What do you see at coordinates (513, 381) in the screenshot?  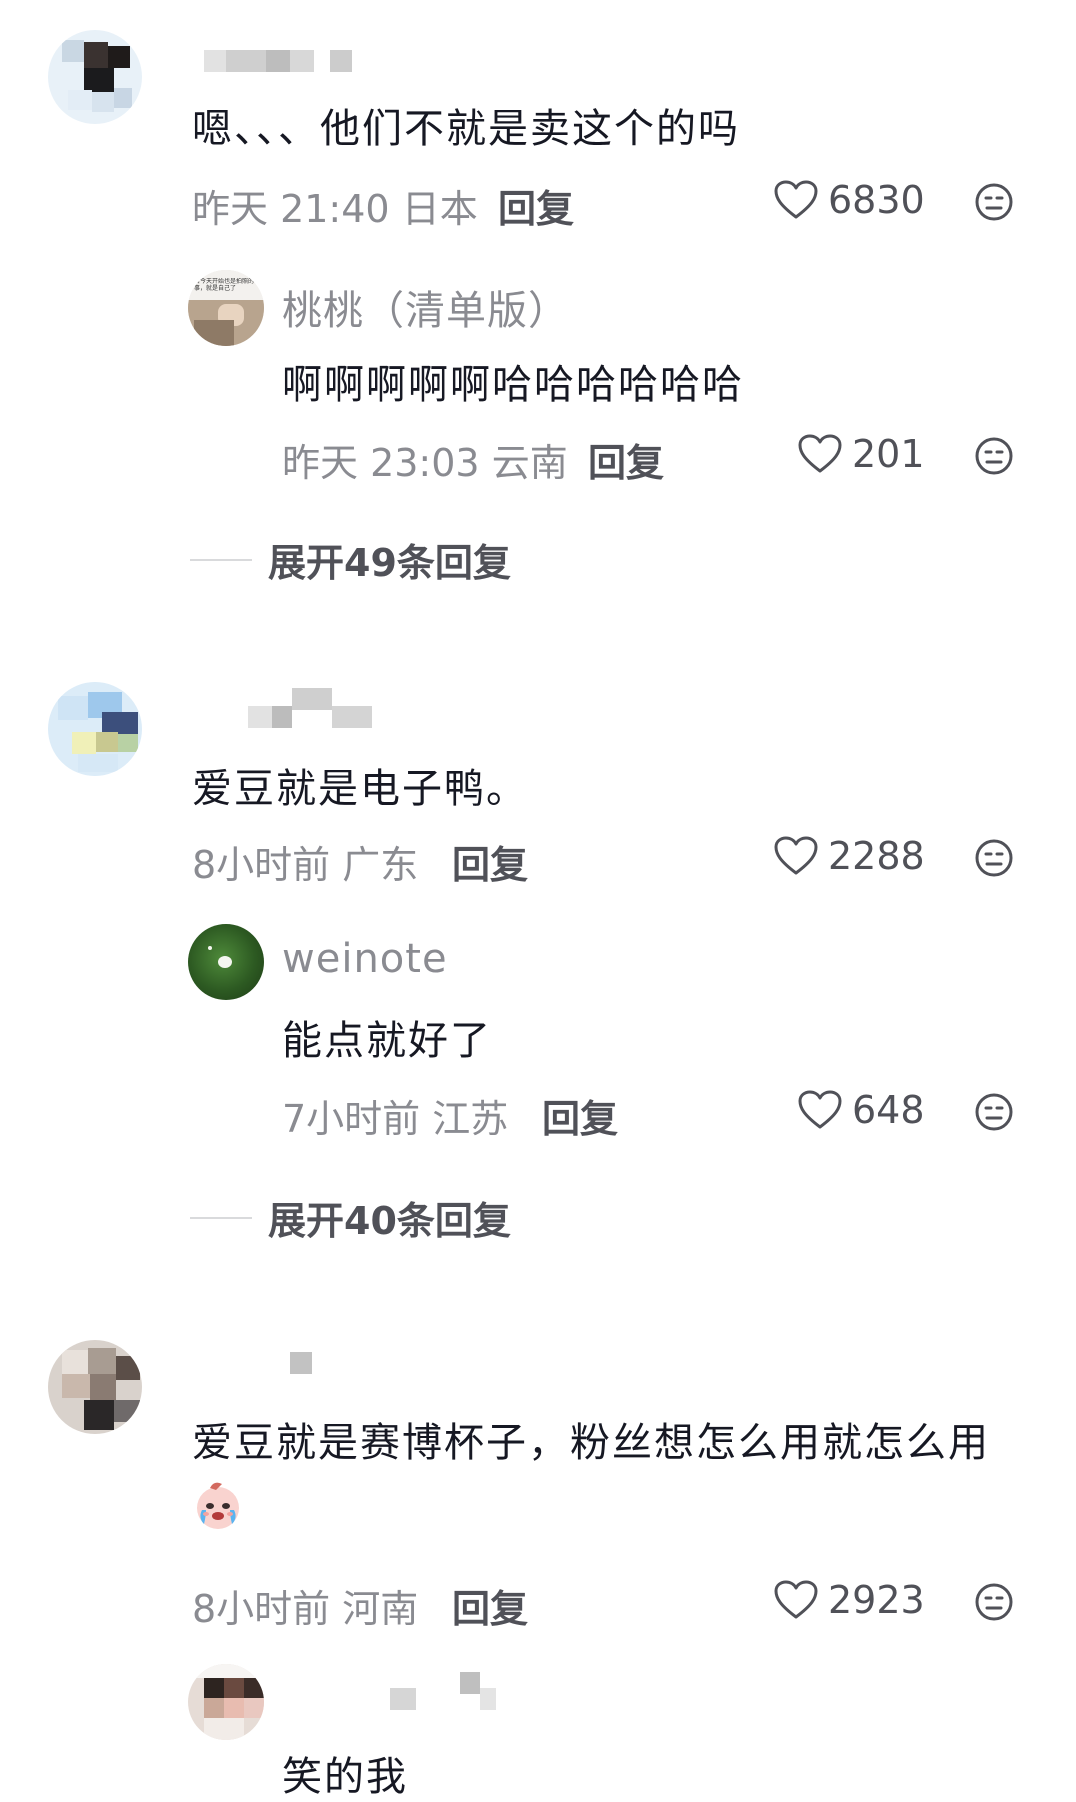 I see `reply-text: 啊啊啊啊啊哈哈哈哈哈哈` at bounding box center [513, 381].